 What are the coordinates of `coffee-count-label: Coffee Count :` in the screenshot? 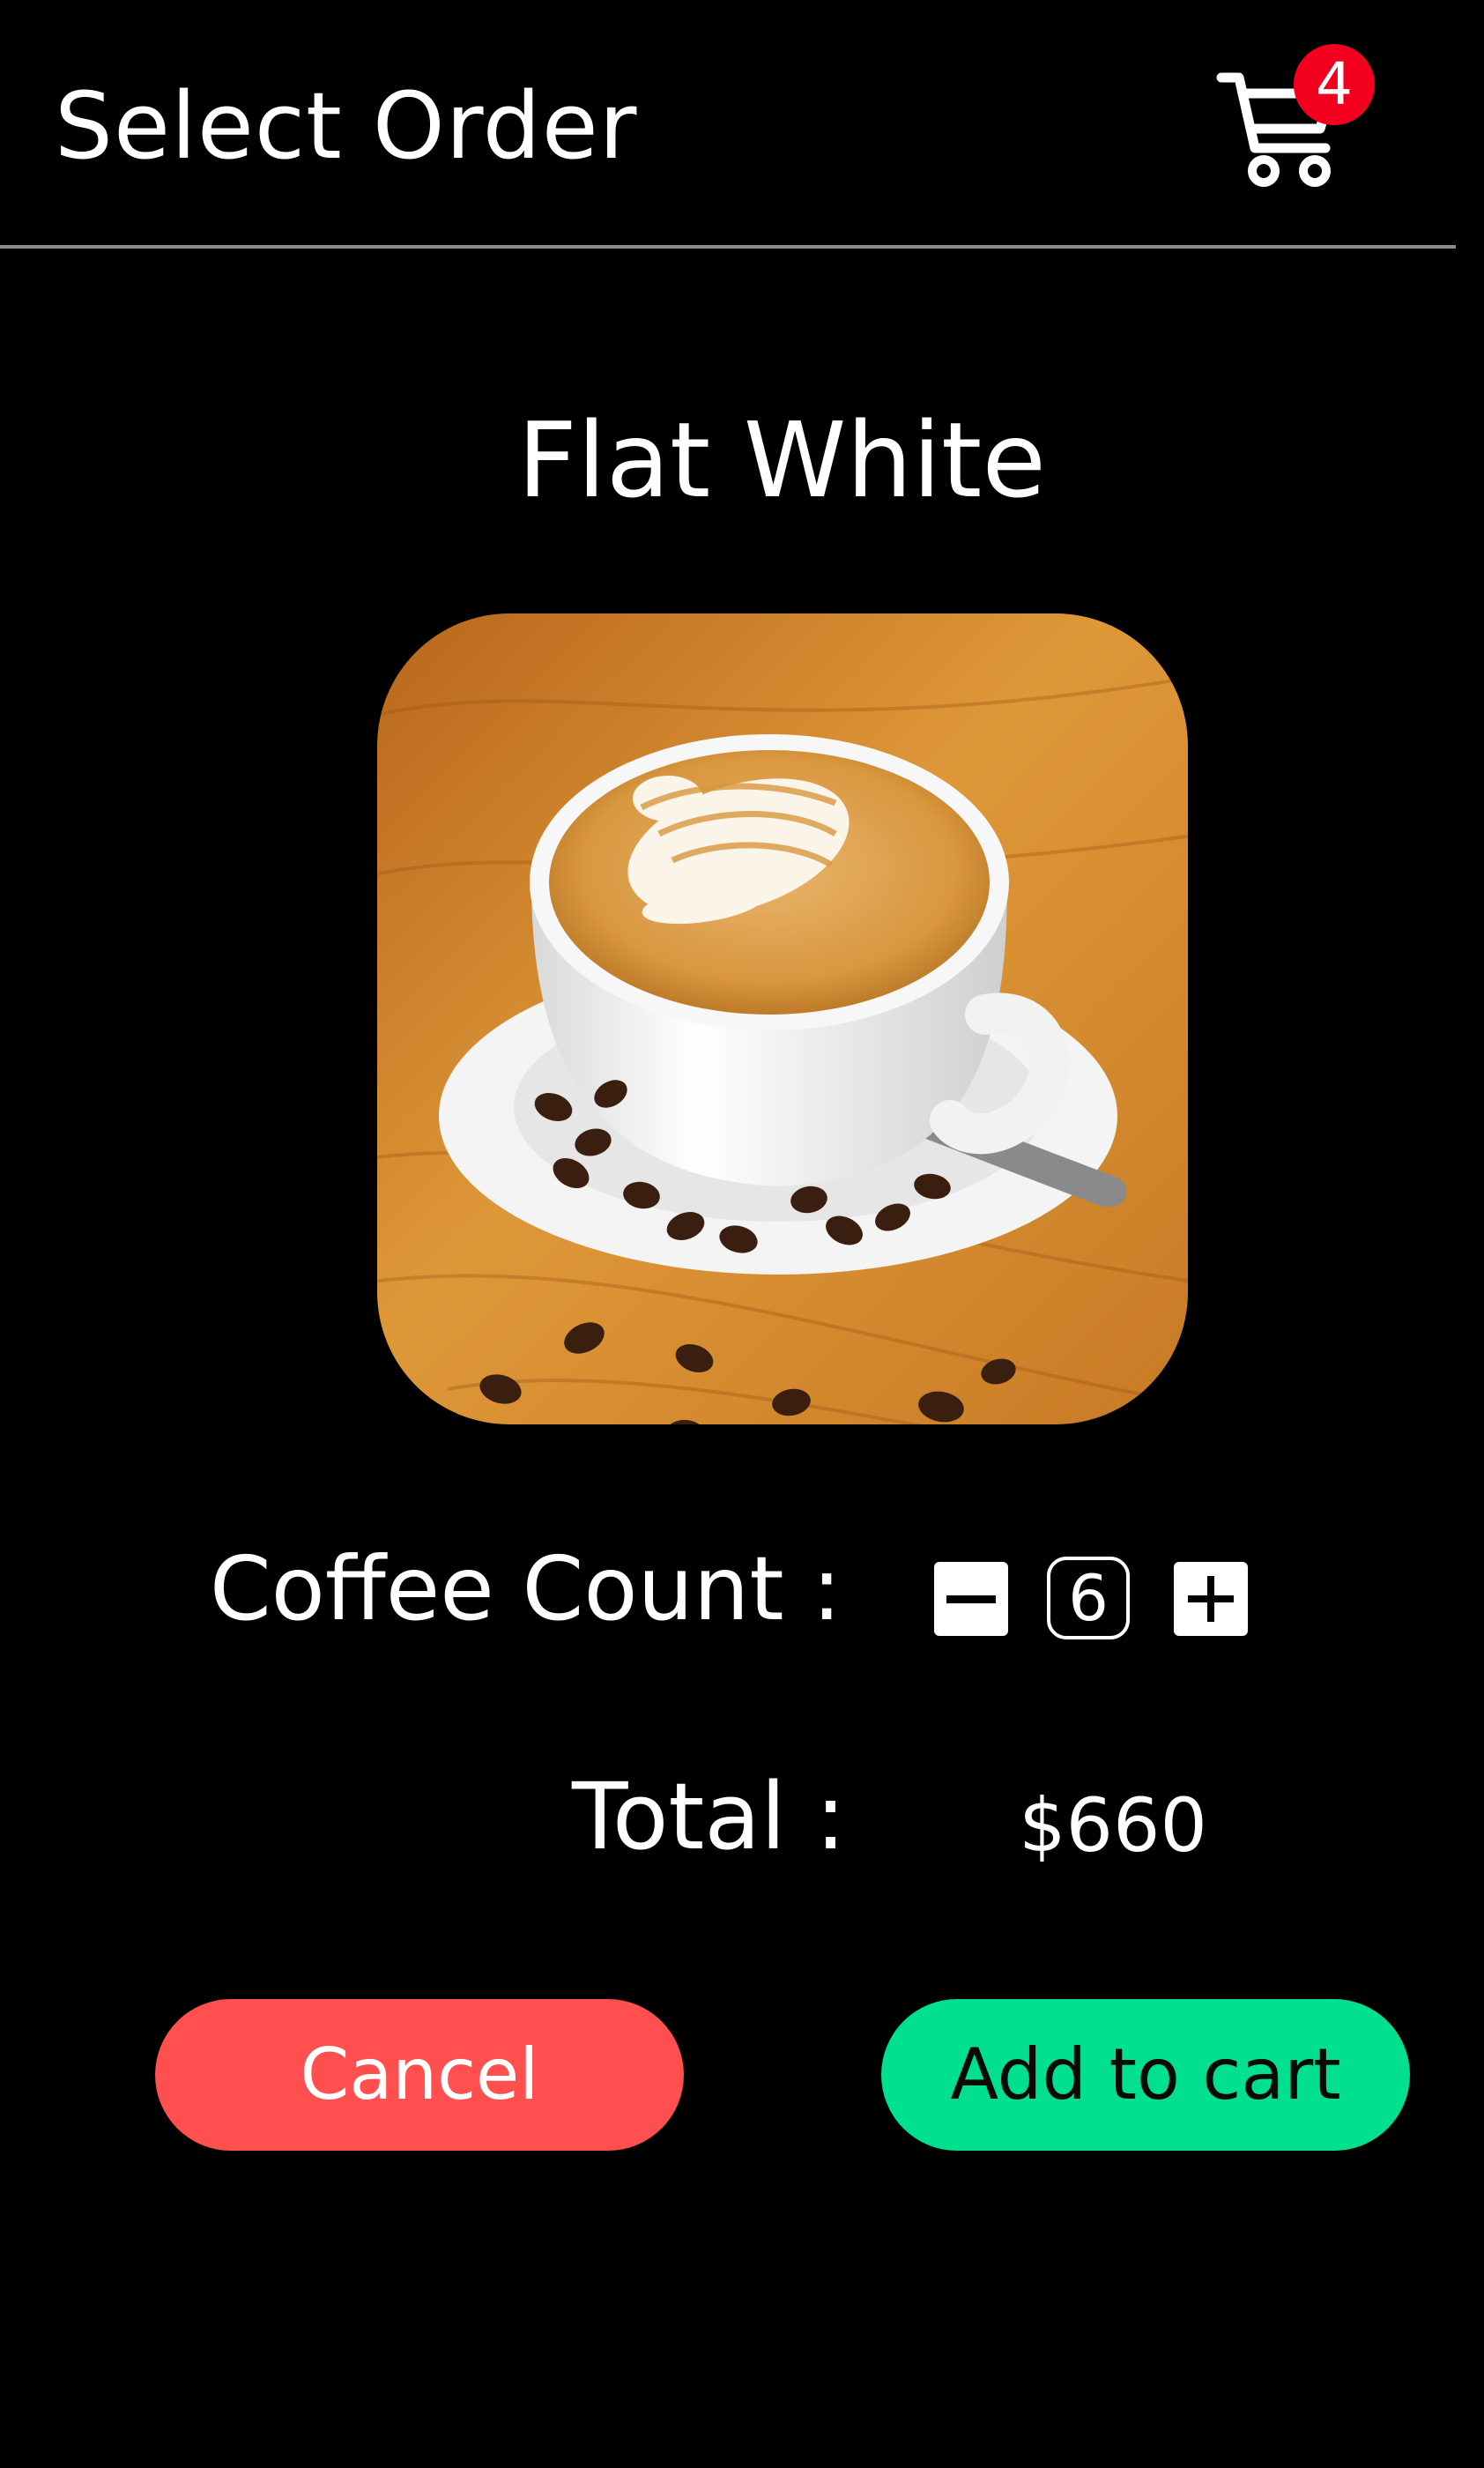 It's located at (525, 1588).